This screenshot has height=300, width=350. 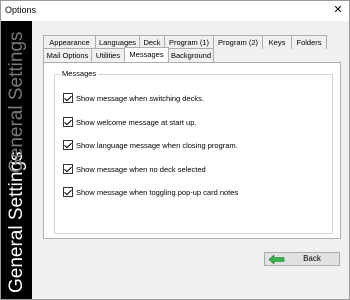 I want to click on sidebar-banner: General Settings General Settings, so click(x=16, y=160).